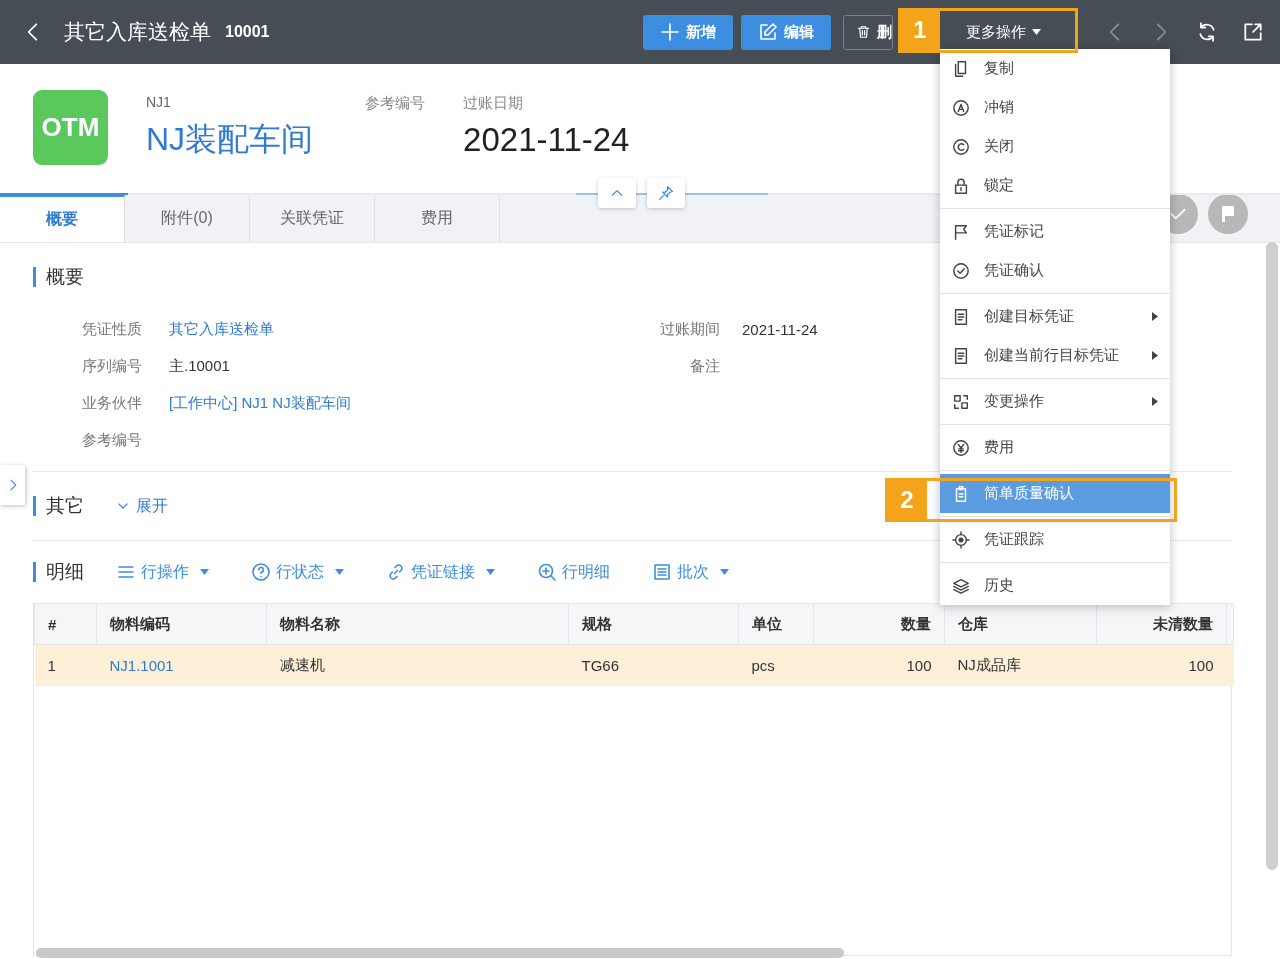  I want to click on lock-icon, so click(961, 185).